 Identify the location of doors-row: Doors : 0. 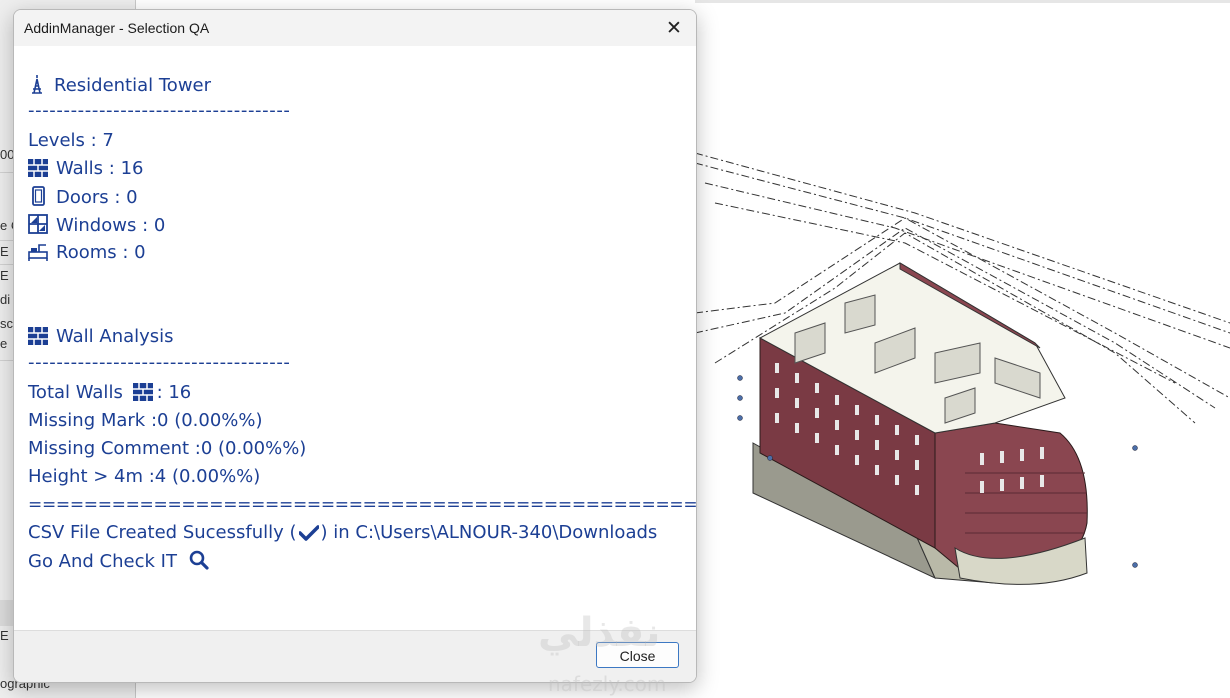
(83, 199).